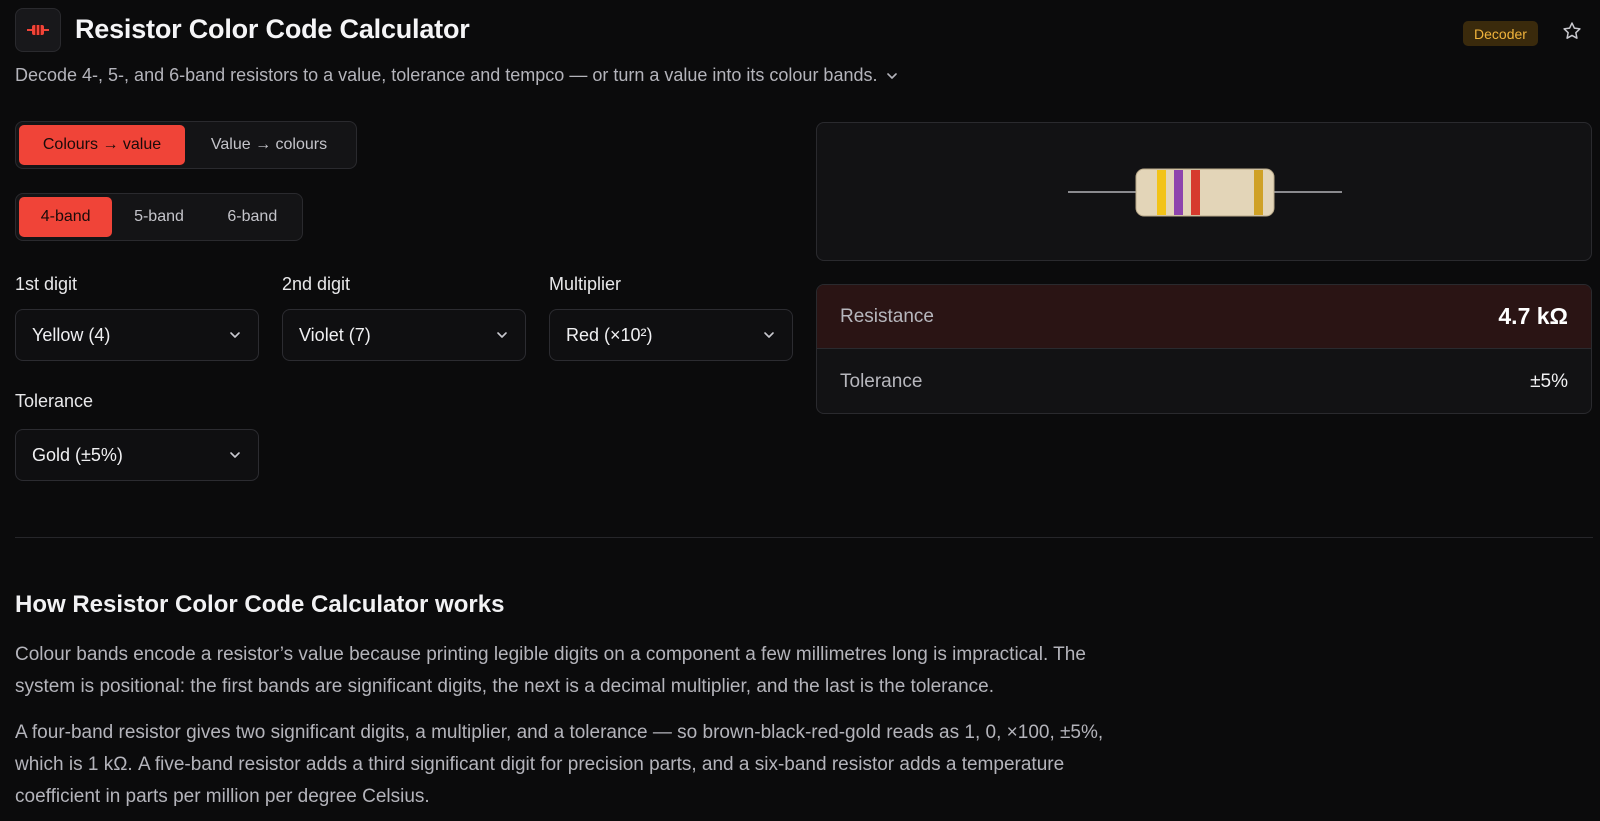  I want to click on band-multiplier, so click(1195, 192).